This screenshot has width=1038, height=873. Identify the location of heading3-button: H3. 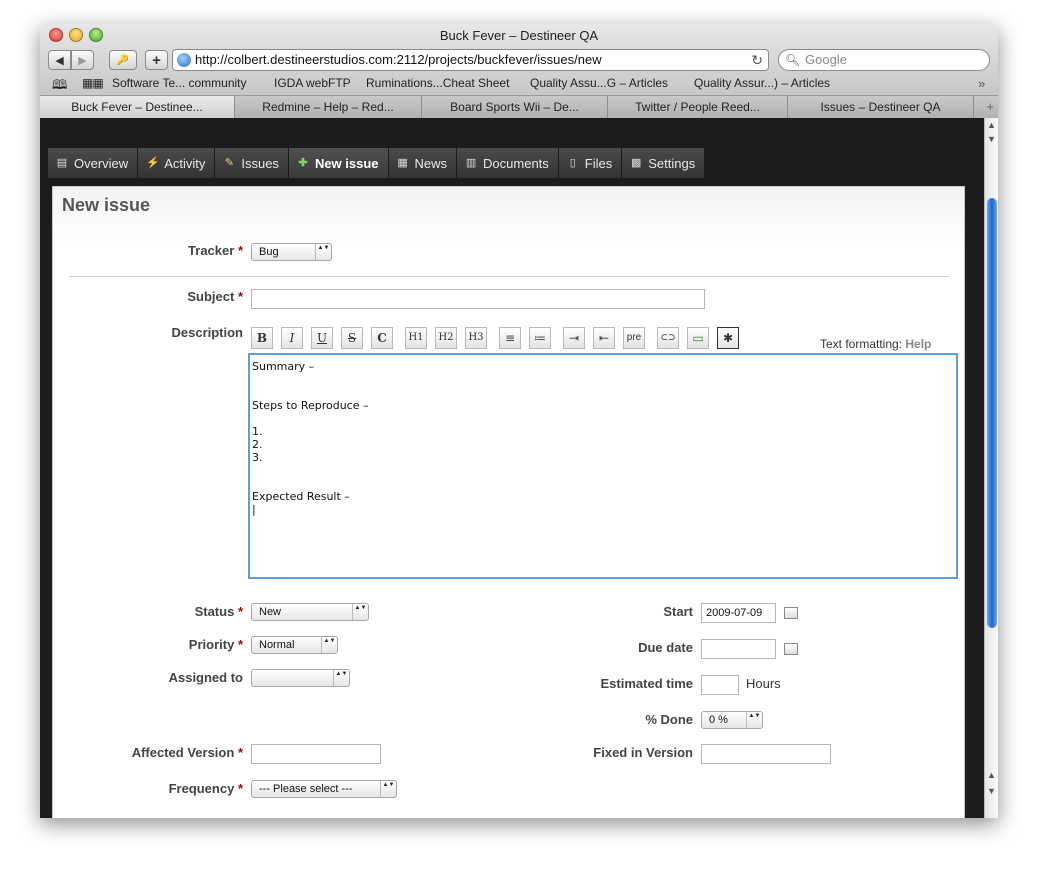
(476, 338).